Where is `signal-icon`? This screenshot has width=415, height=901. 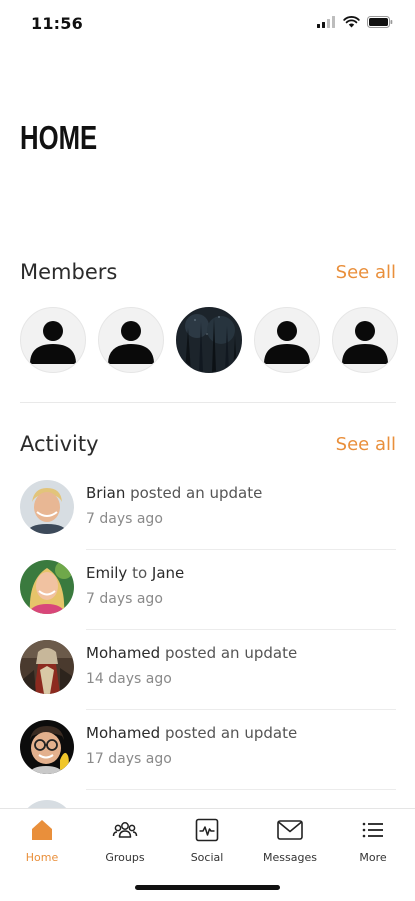 signal-icon is located at coordinates (326, 22).